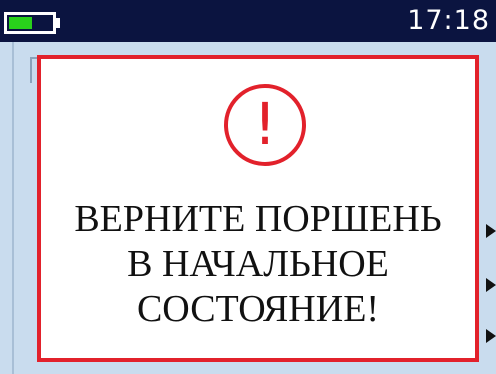  Describe the element at coordinates (258, 219) in the screenshot. I see `alert-message-line-1: ВЕРНИТЕ ПОРШЕНЬ` at that location.